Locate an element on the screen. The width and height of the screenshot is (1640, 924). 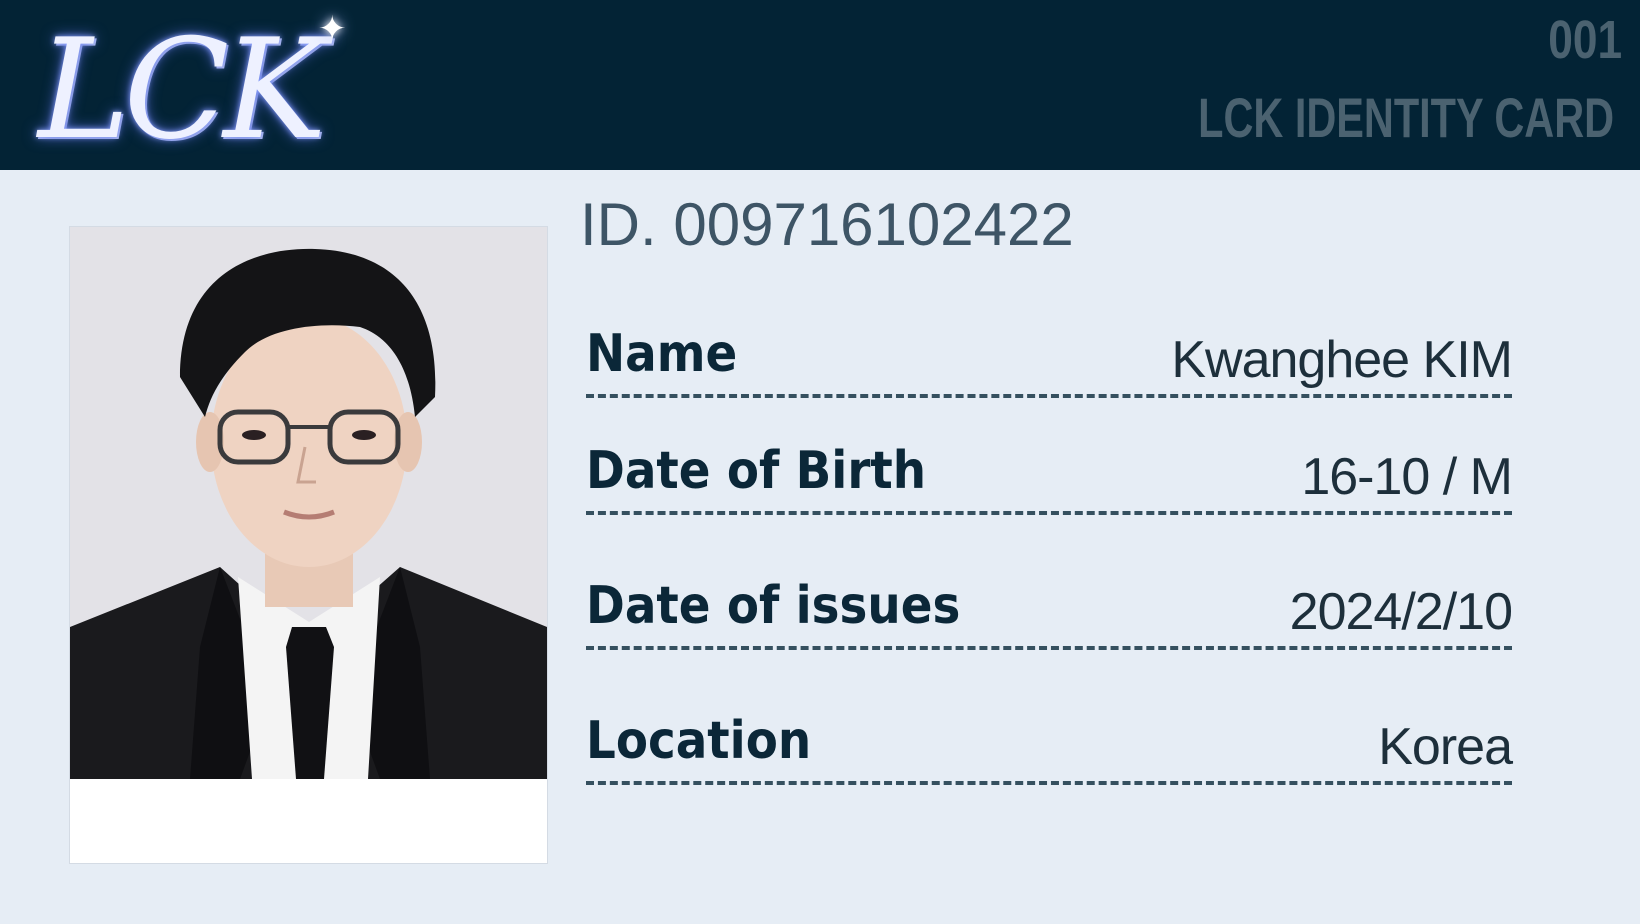
id-number: ID. 009716102422 is located at coordinates (827, 224).